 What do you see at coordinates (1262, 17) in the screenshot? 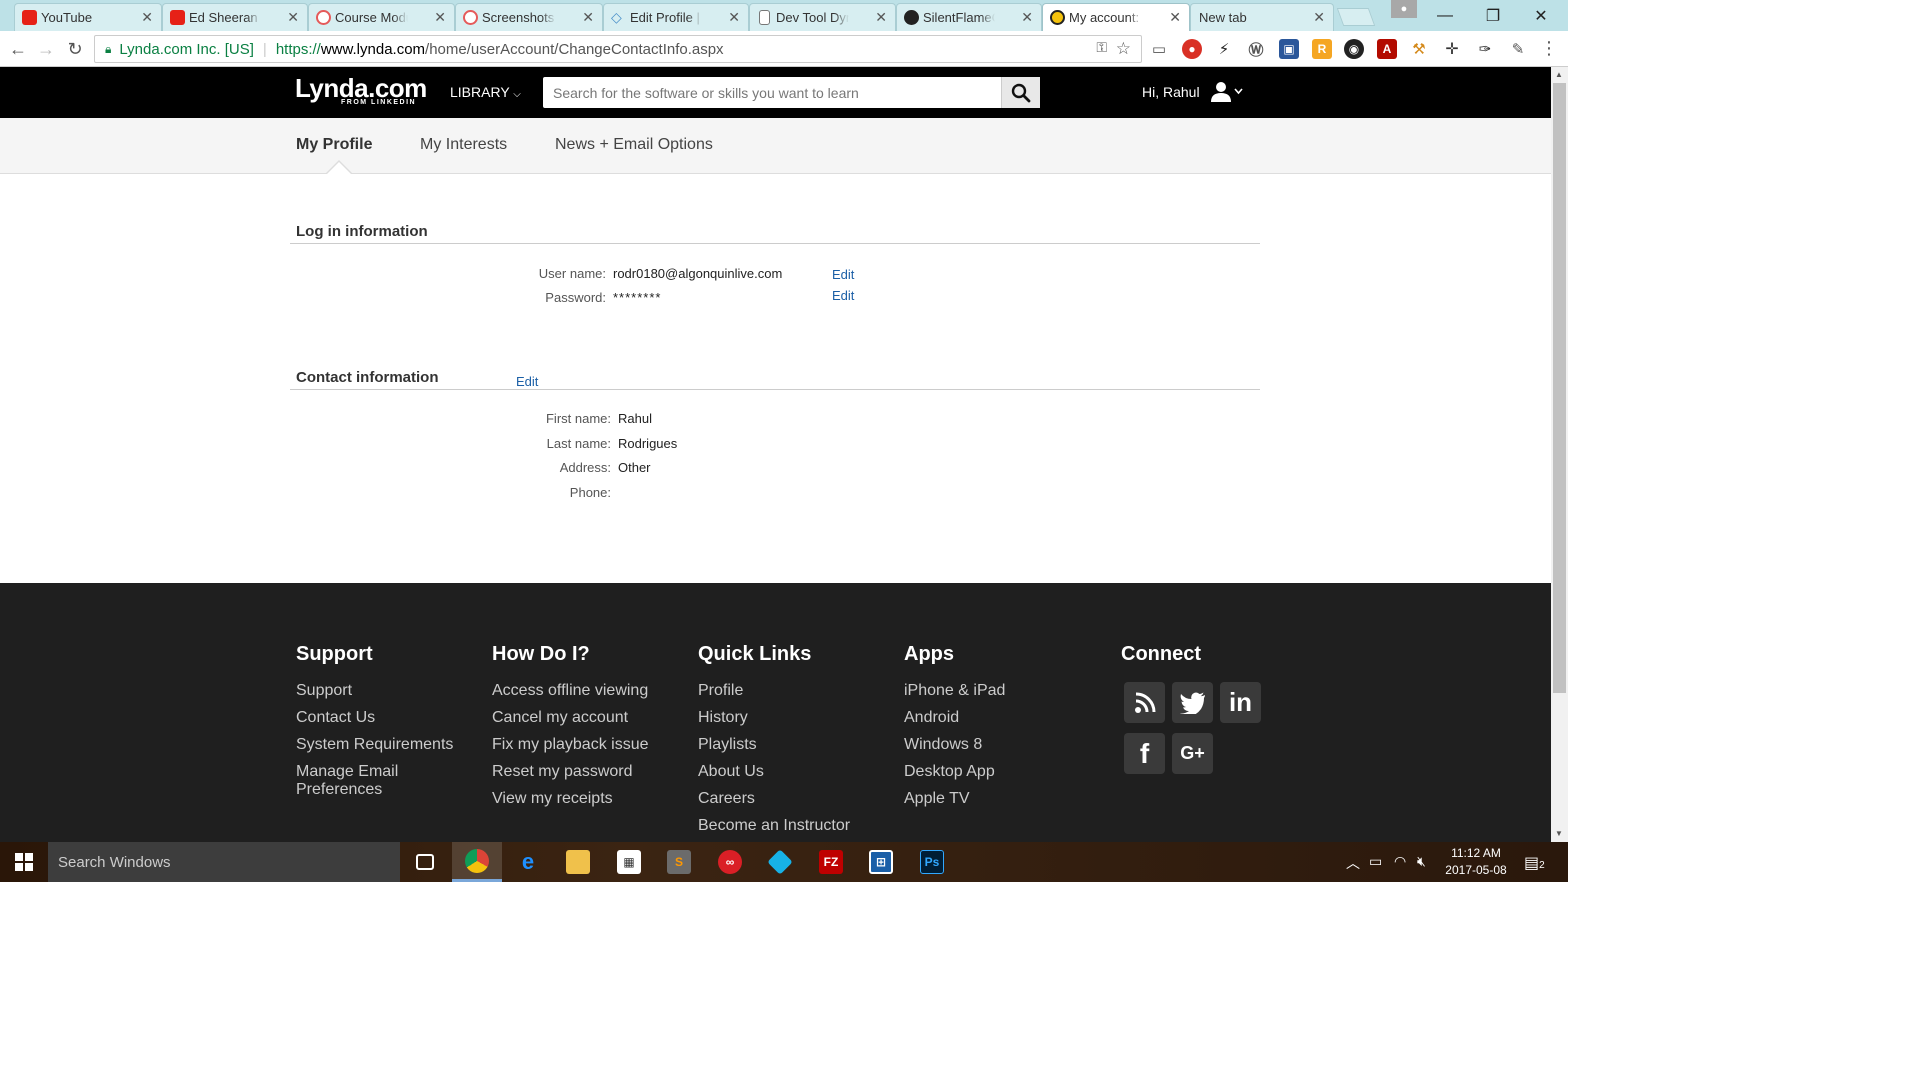
I see `browser-tab: New tab ✕` at bounding box center [1262, 17].